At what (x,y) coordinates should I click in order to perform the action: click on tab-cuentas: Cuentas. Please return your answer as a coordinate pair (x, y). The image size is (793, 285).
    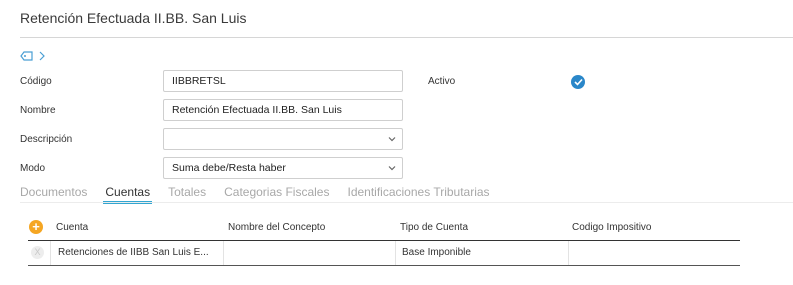
    Looking at the image, I should click on (127, 194).